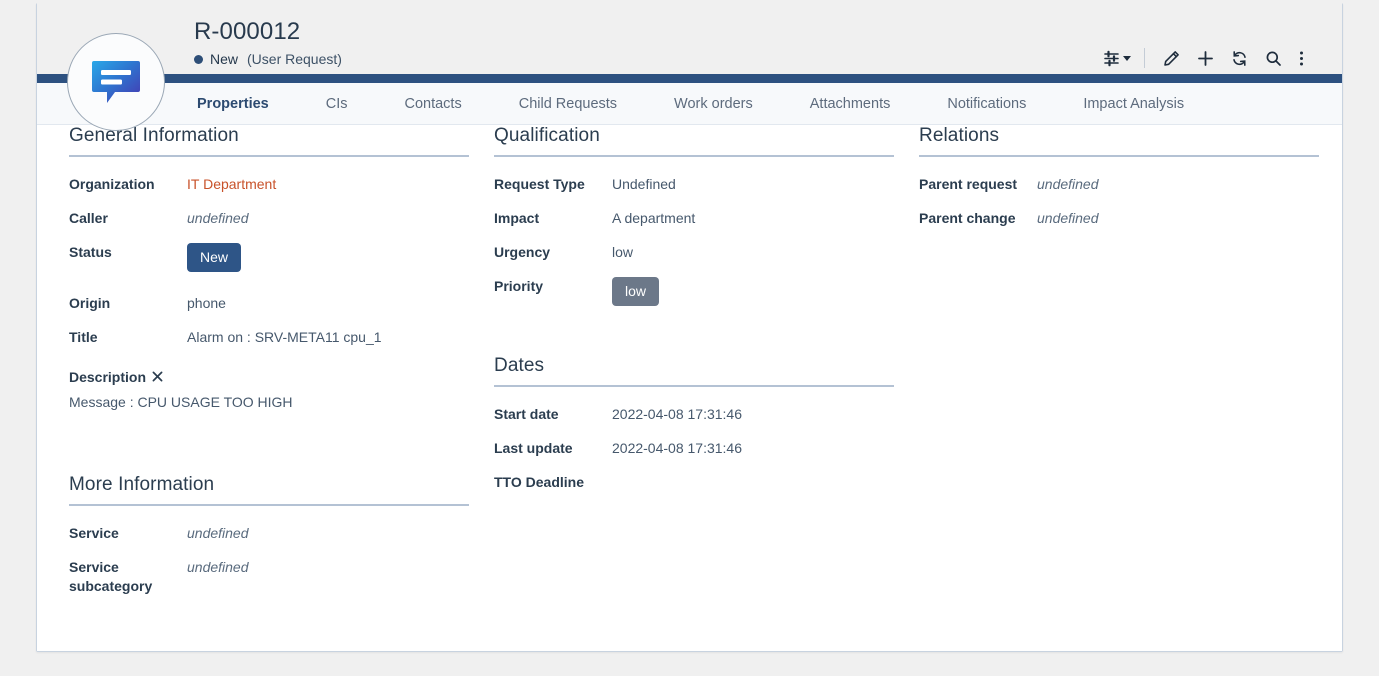 The width and height of the screenshot is (1379, 676). I want to click on field-organization: Organization IT Department, so click(269, 184).